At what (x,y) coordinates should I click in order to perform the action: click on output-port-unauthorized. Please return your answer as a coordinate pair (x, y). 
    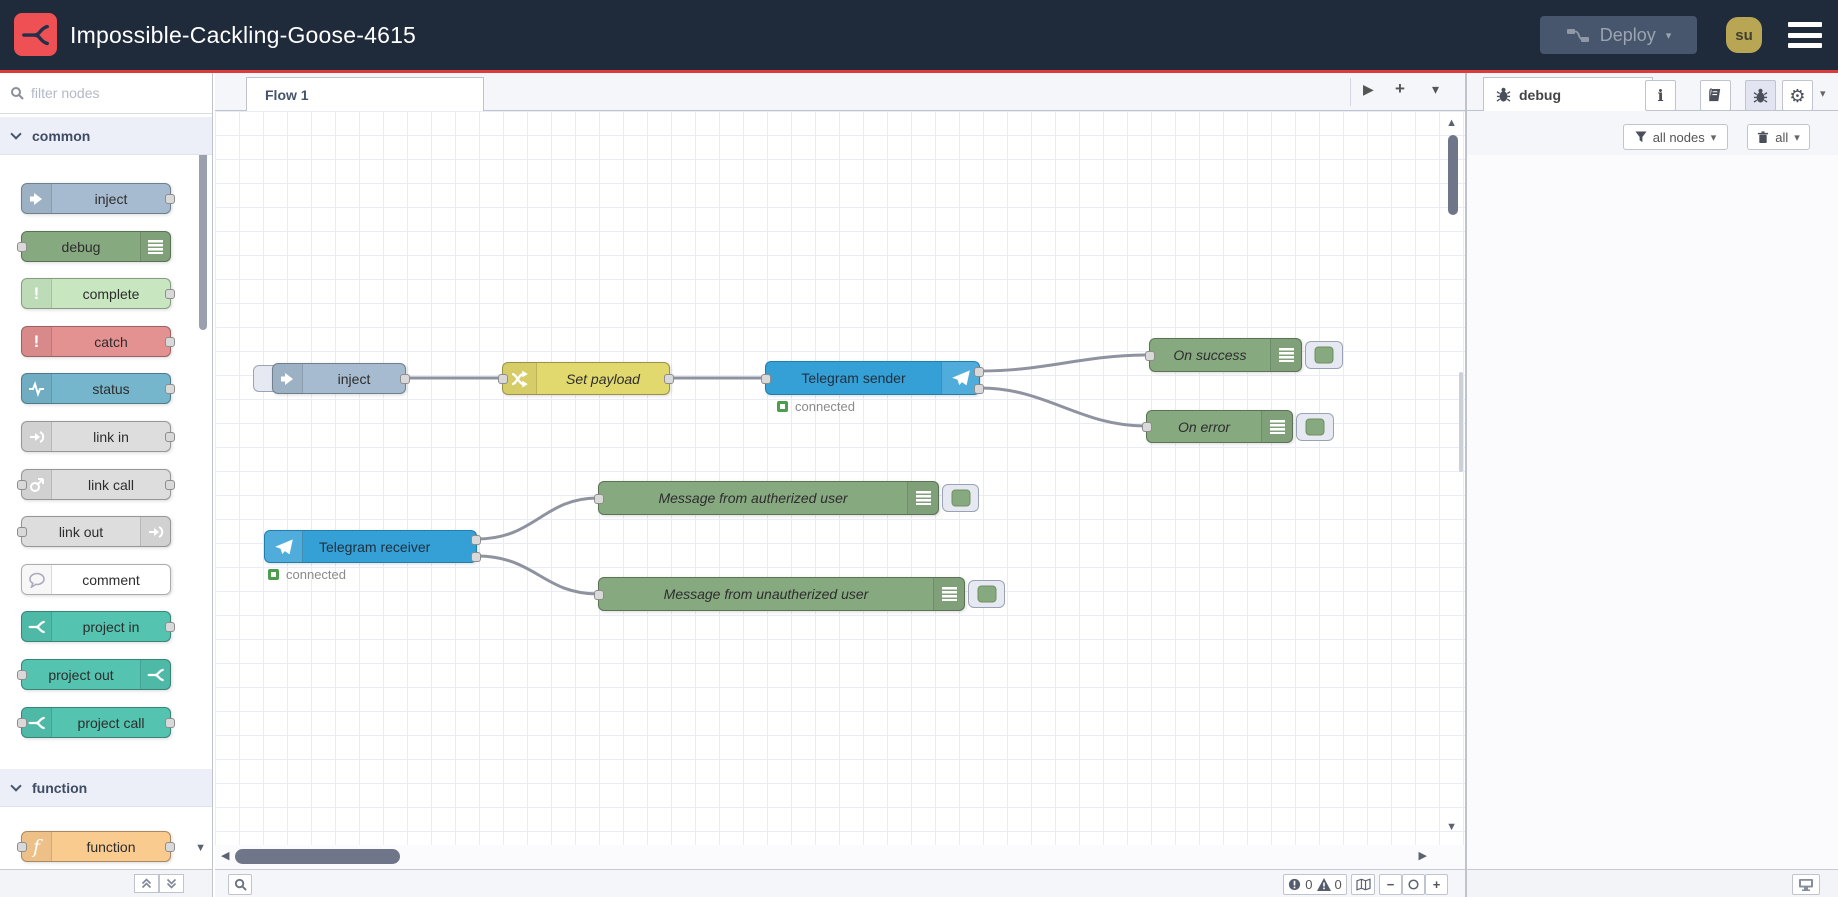
    Looking at the image, I should click on (476, 557).